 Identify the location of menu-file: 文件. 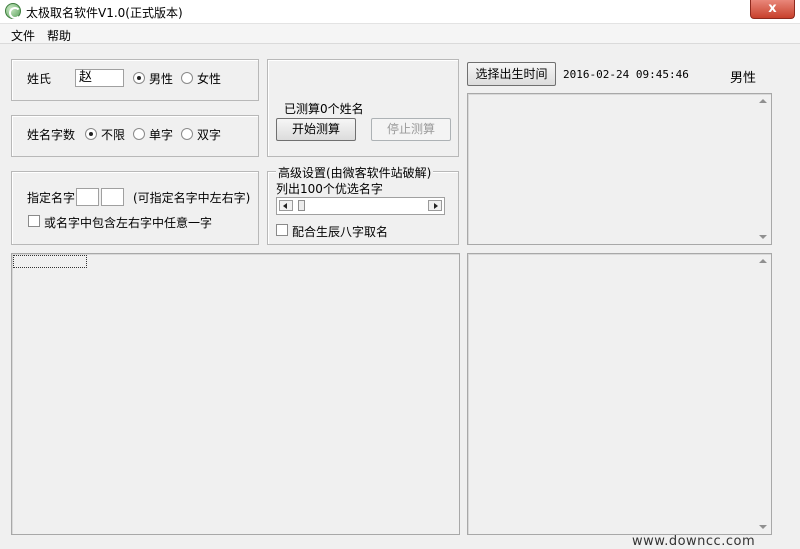
(23, 35).